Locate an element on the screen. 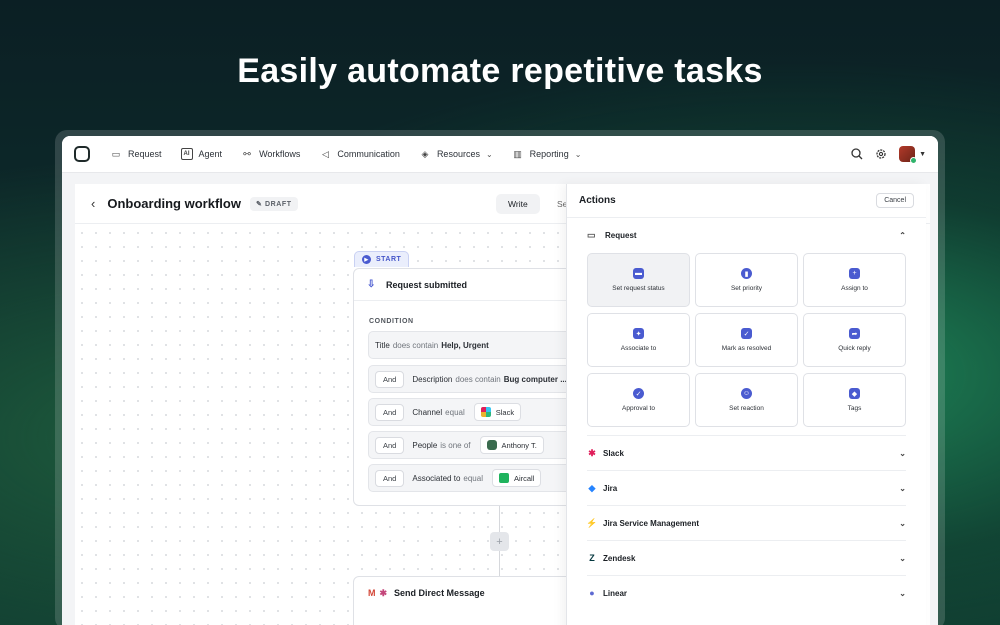  tile-label: Quick reply is located at coordinates (854, 348).